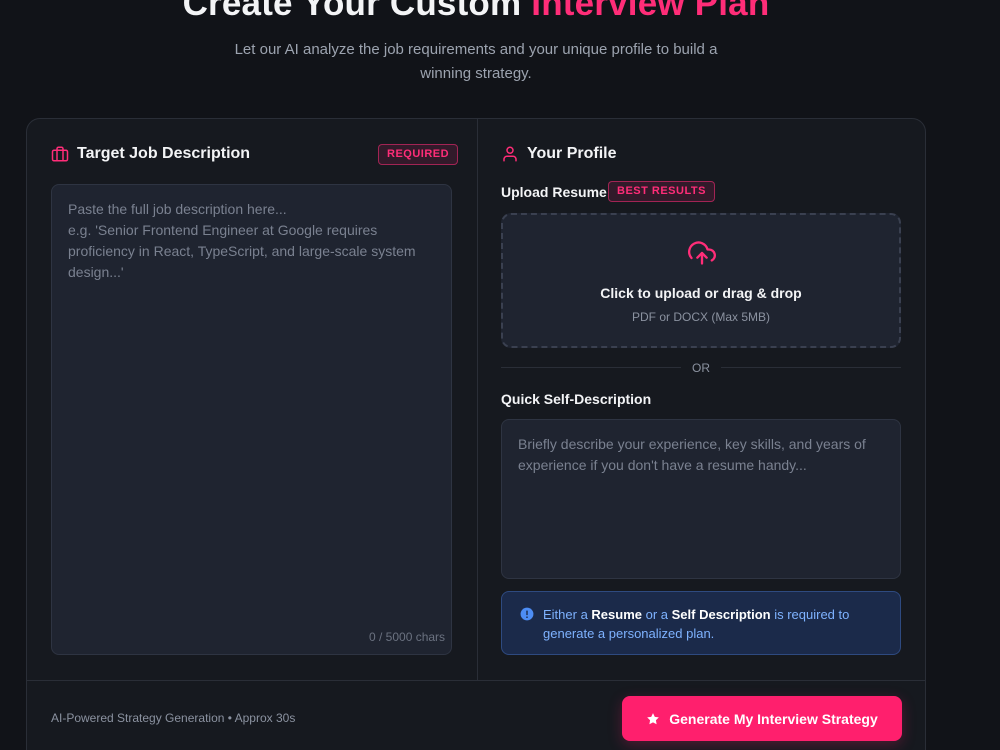  Describe the element at coordinates (572, 153) in the screenshot. I see `profile-heading-label: Your Profile` at that location.